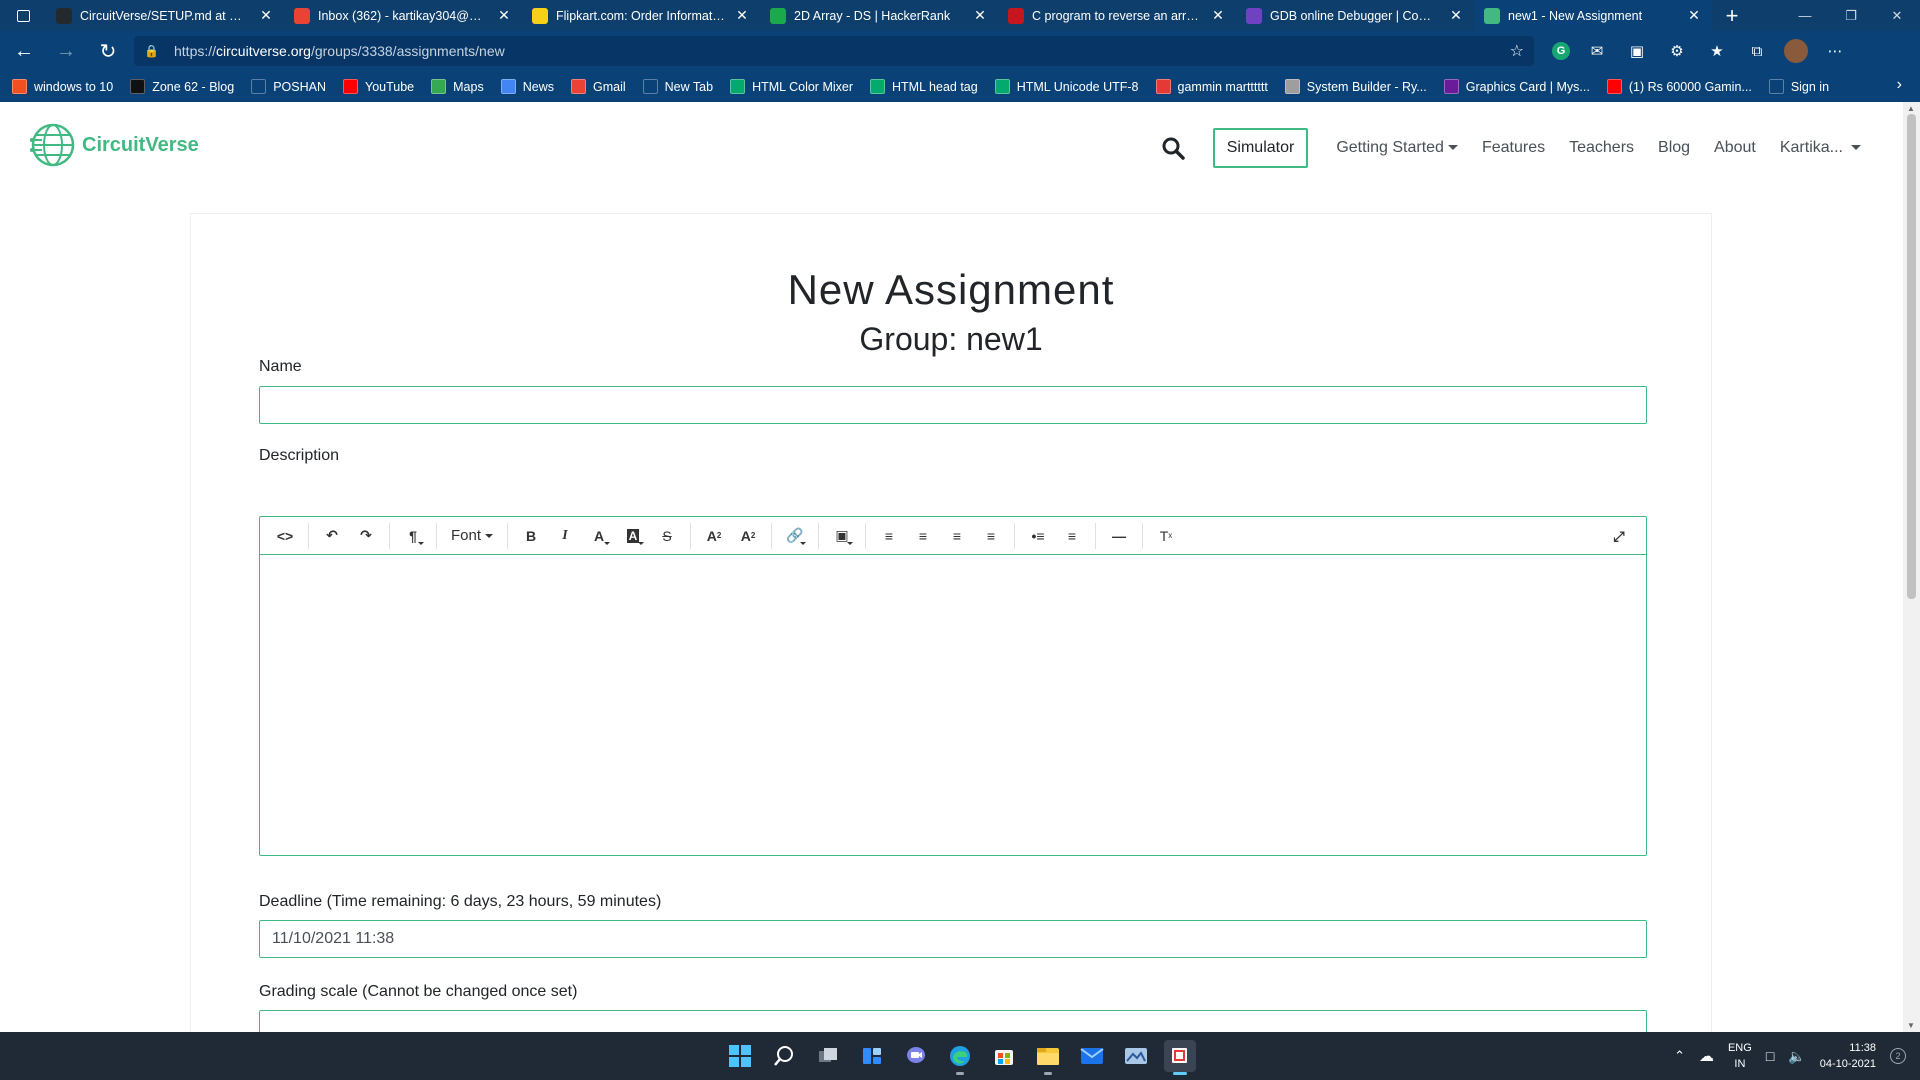  What do you see at coordinates (1674, 148) in the screenshot?
I see `nav-blog: Blog` at bounding box center [1674, 148].